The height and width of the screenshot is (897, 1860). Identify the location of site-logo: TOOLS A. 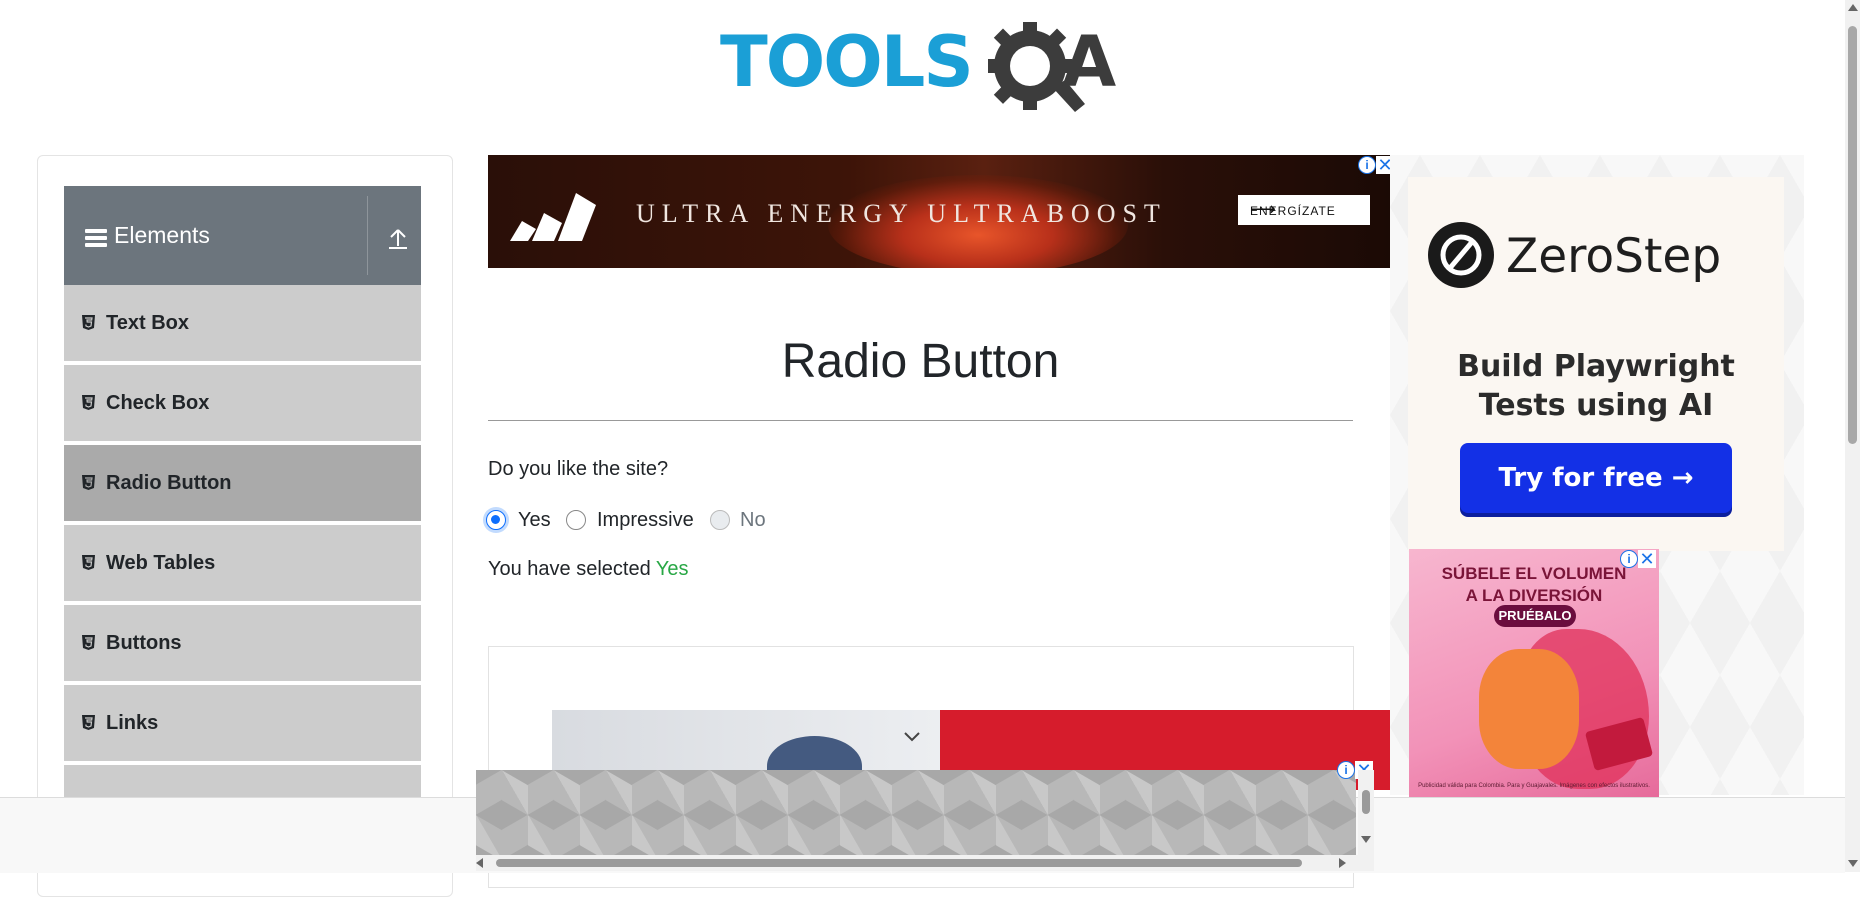
(922, 68).